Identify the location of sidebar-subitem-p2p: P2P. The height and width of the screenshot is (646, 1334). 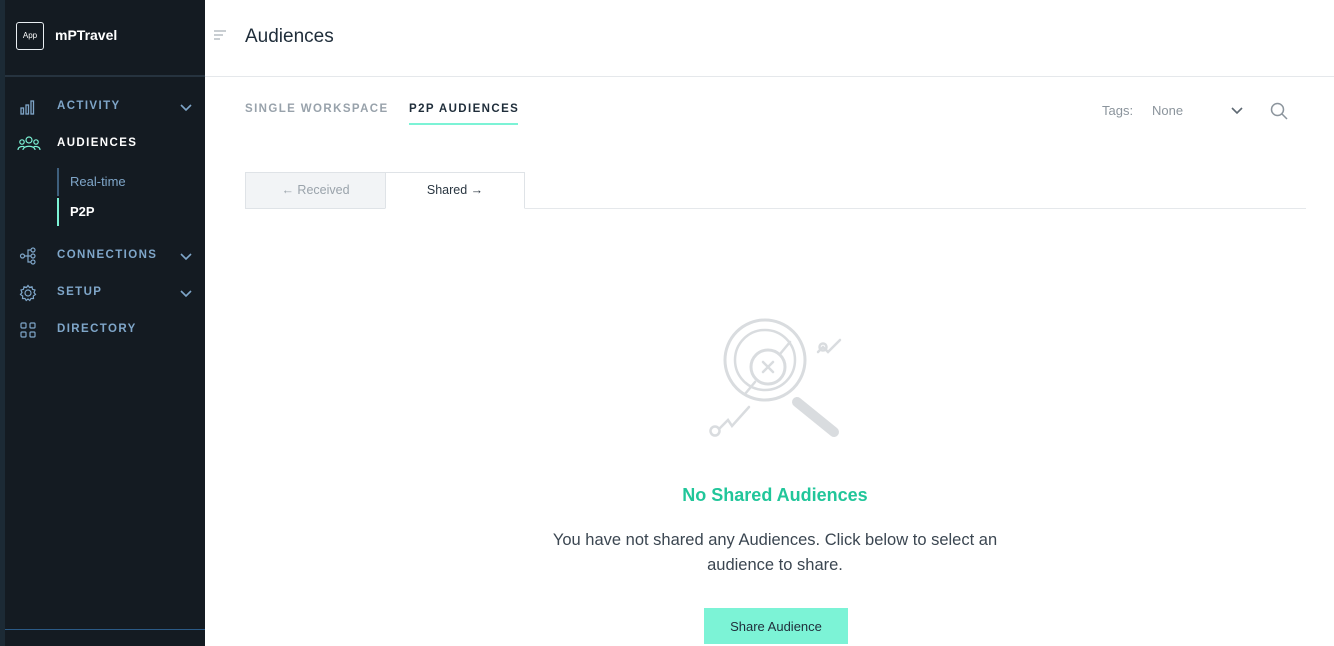
(131, 212).